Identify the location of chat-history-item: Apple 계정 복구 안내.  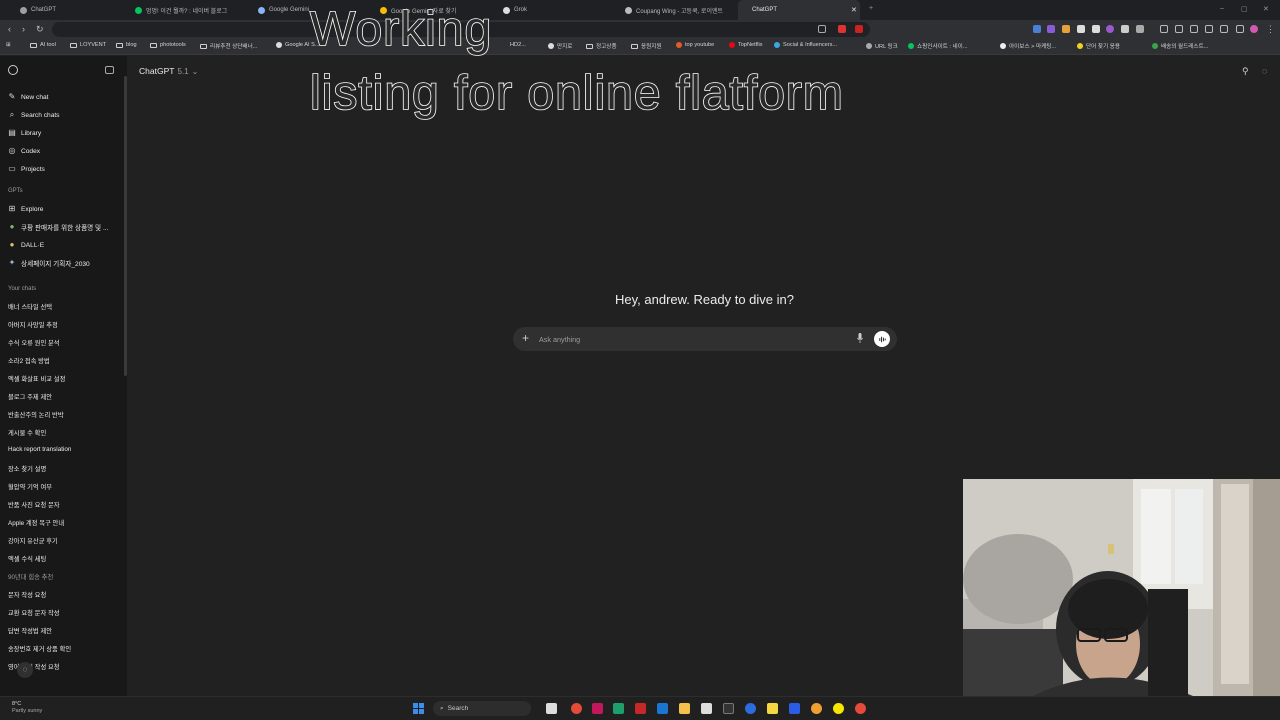
(36, 522).